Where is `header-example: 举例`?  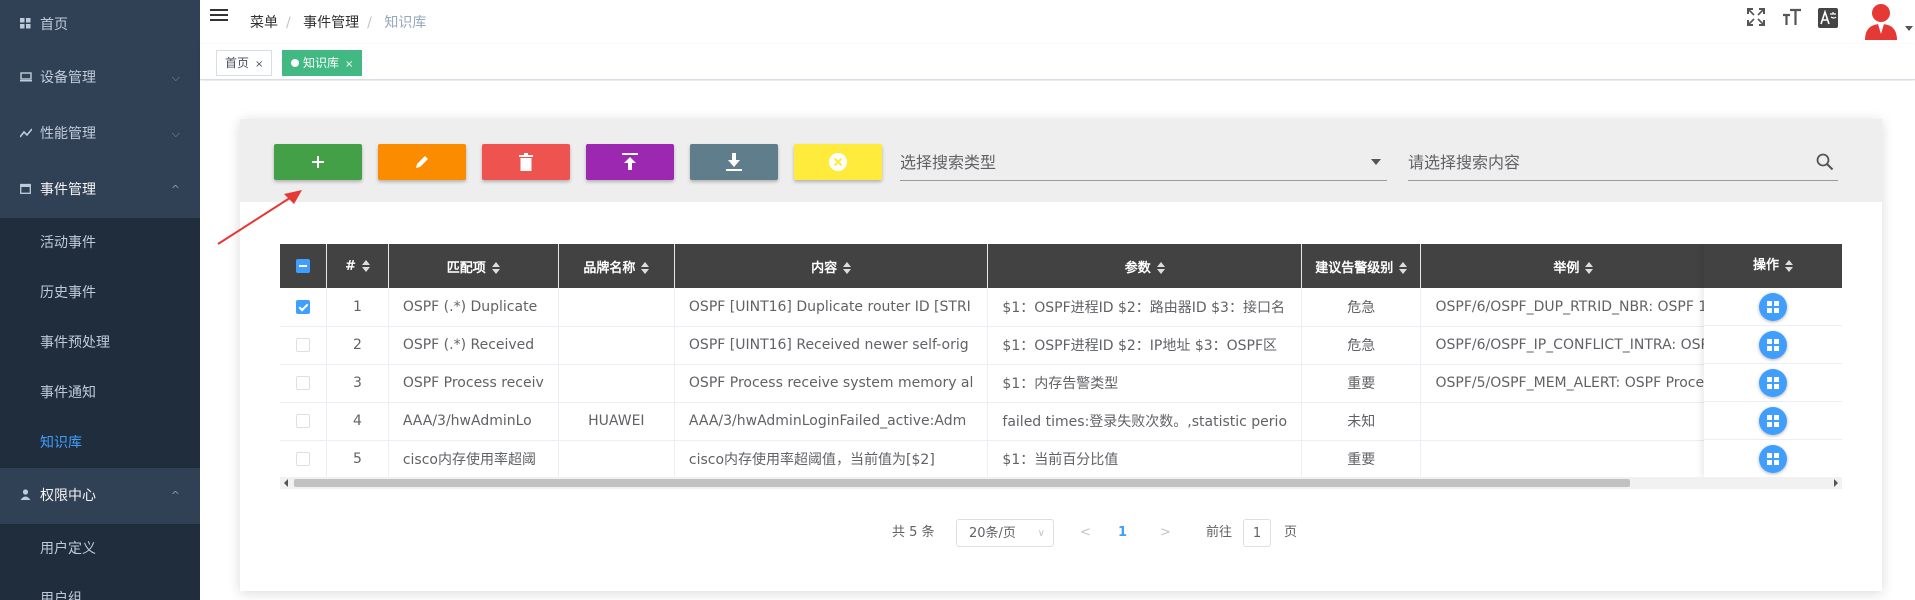 header-example: 举例 is located at coordinates (1573, 266).